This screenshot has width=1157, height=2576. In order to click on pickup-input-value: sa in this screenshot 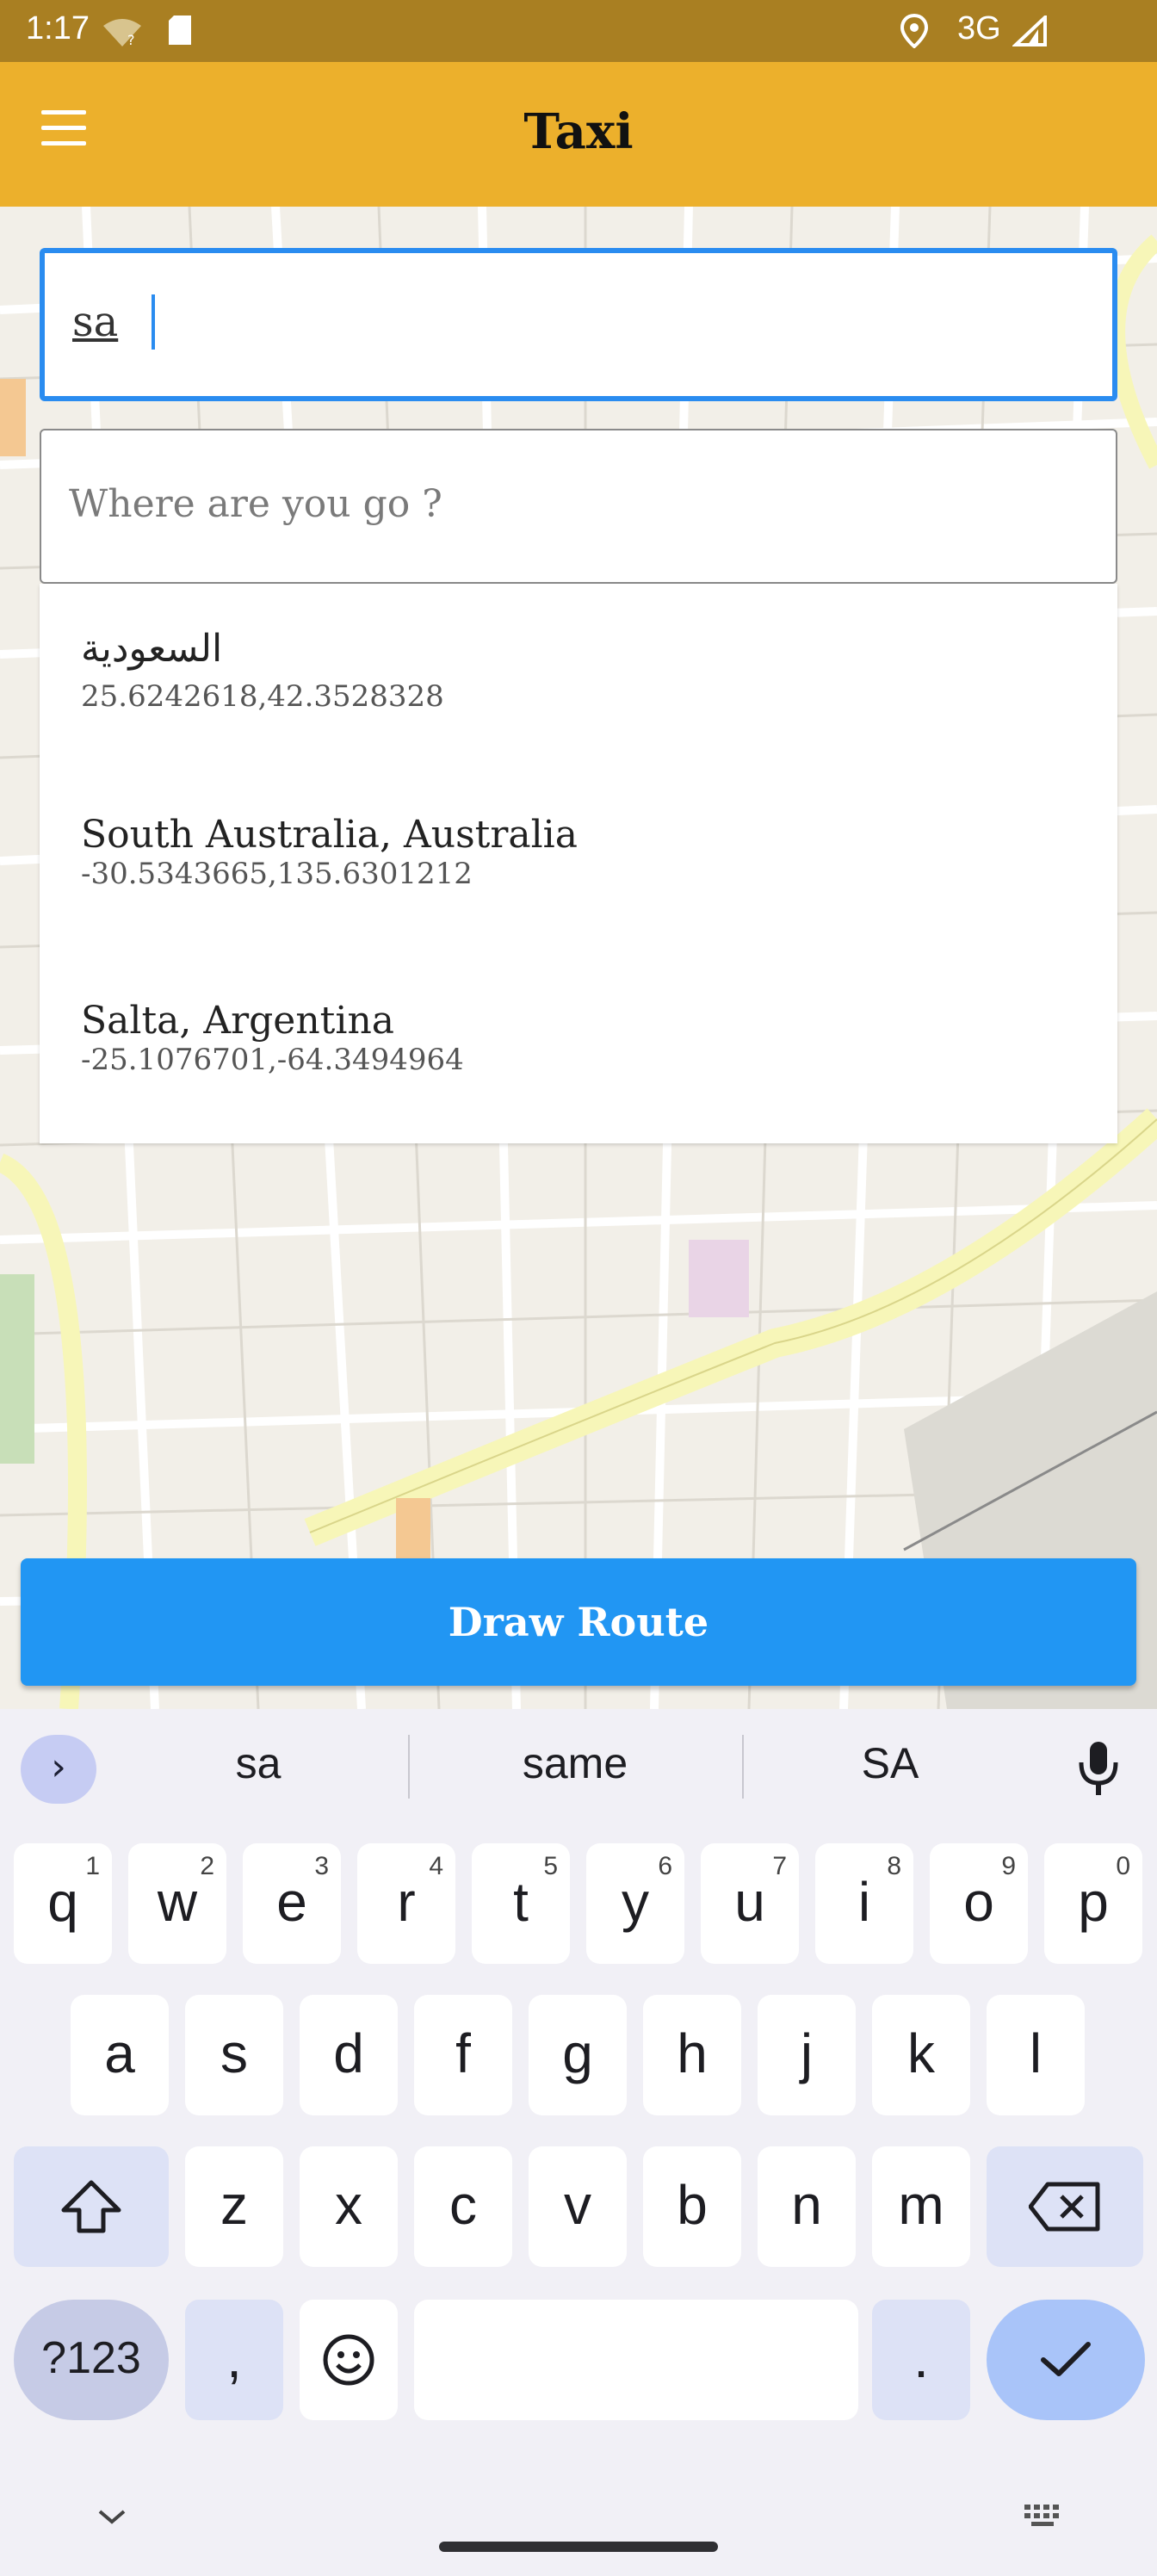, I will do `click(96, 322)`.